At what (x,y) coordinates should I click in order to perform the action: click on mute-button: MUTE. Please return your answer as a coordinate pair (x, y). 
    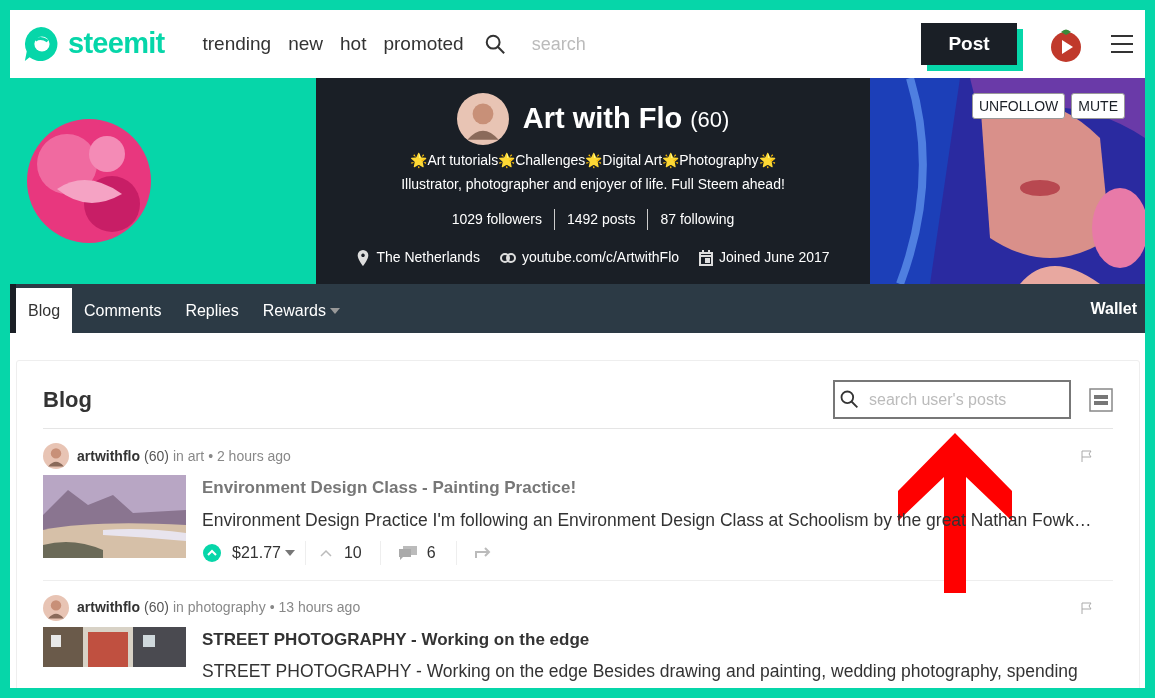
    Looking at the image, I should click on (1098, 106).